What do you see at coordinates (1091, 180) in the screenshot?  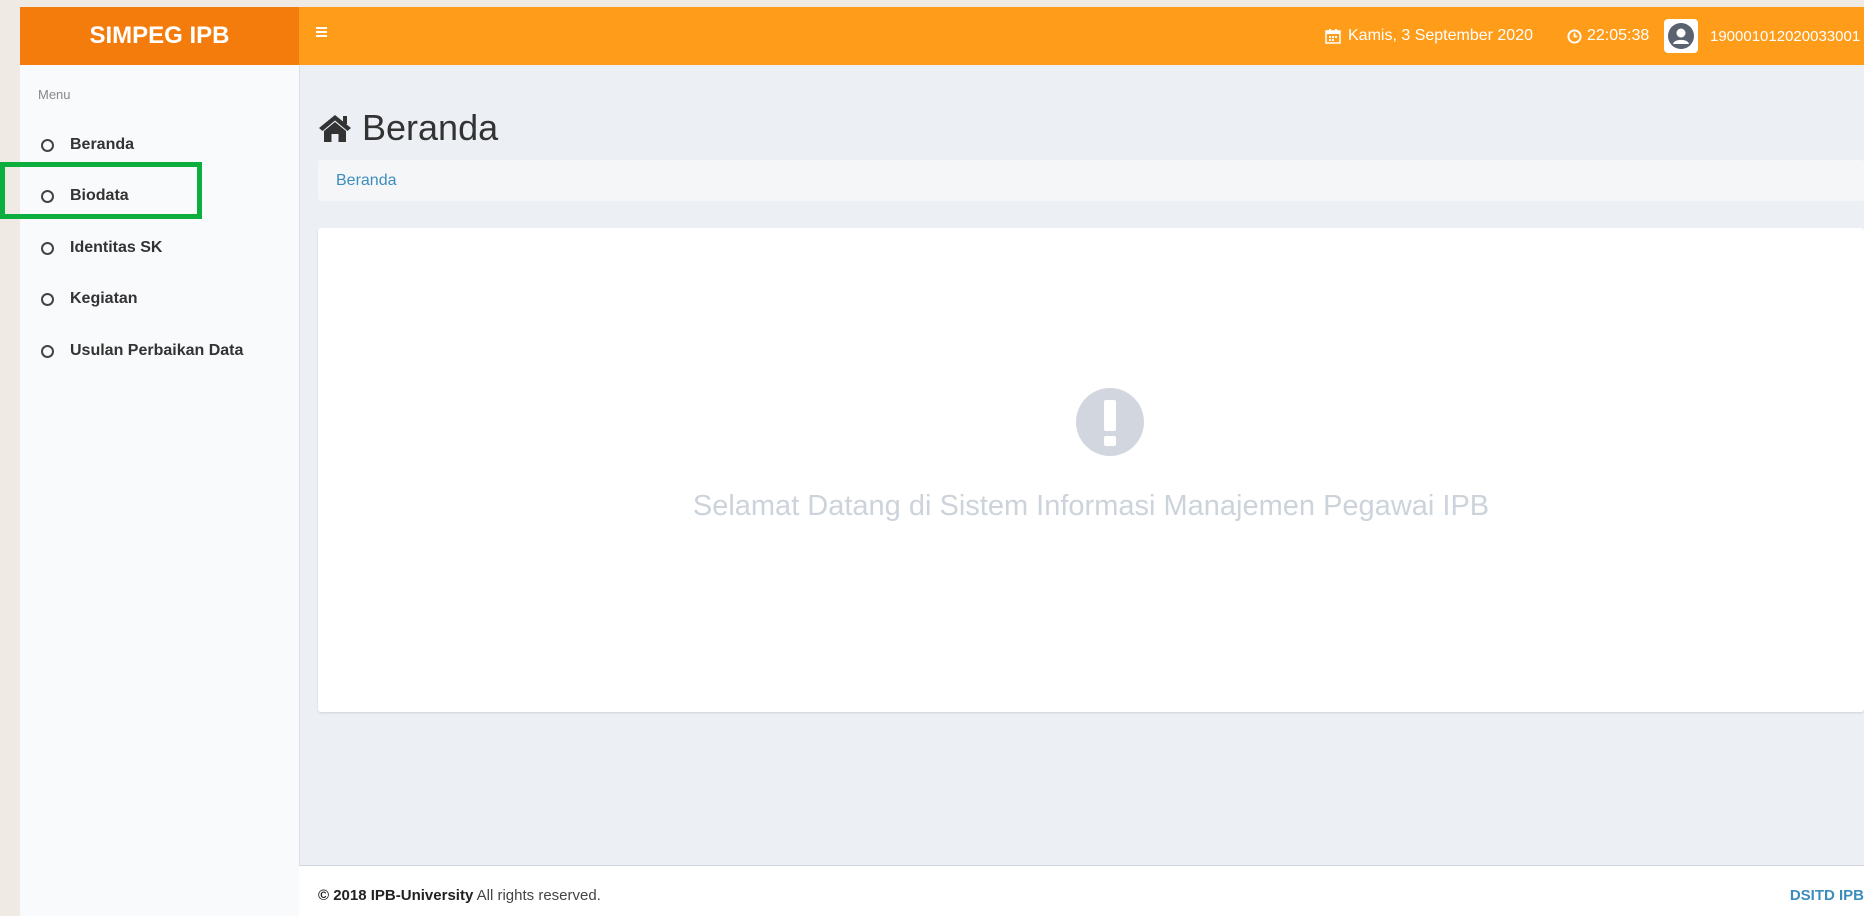 I see `breadcrumb: Beranda` at bounding box center [1091, 180].